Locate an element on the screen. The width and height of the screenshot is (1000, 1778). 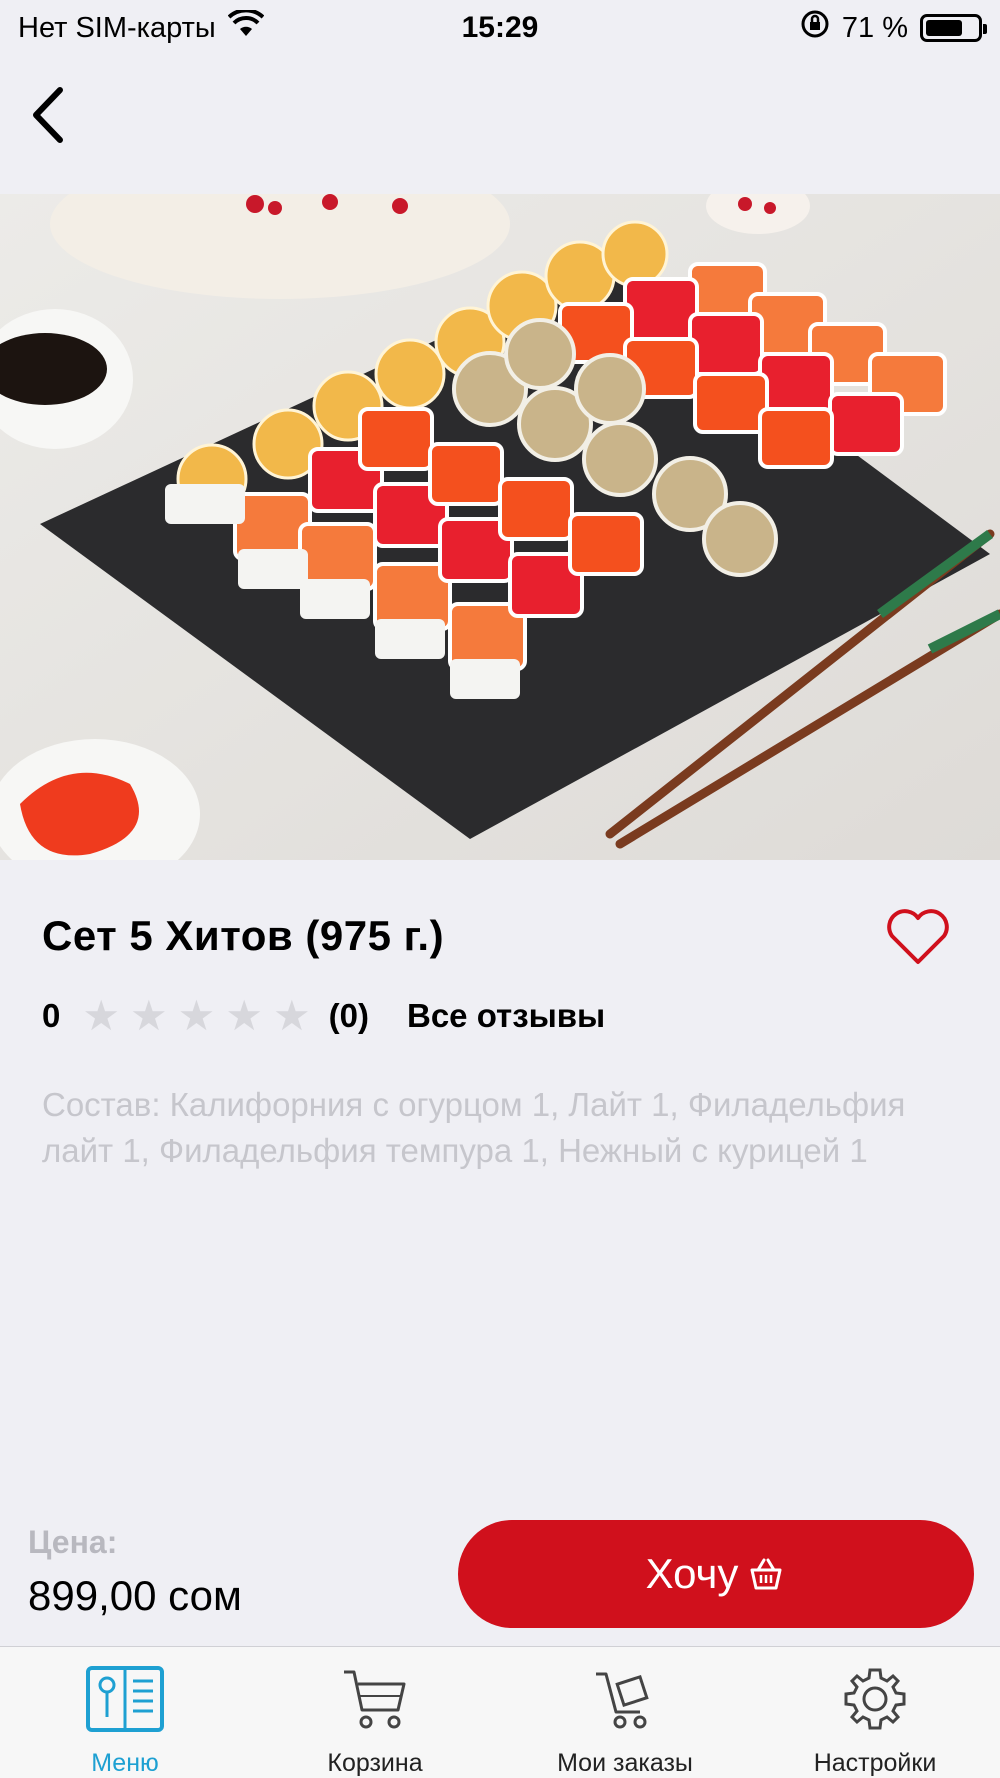
tab-menu: Меню is located at coordinates (125, 1712).